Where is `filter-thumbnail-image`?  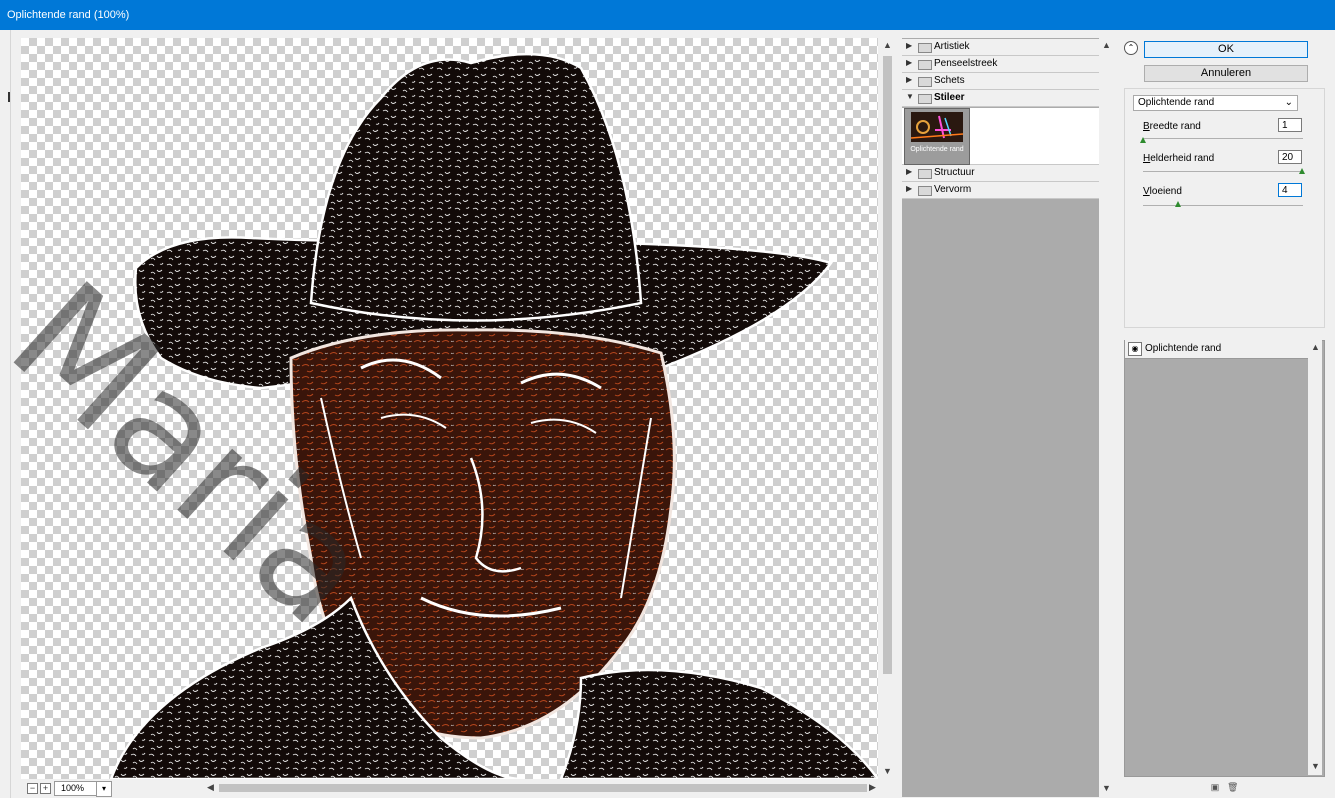 filter-thumbnail-image is located at coordinates (937, 127).